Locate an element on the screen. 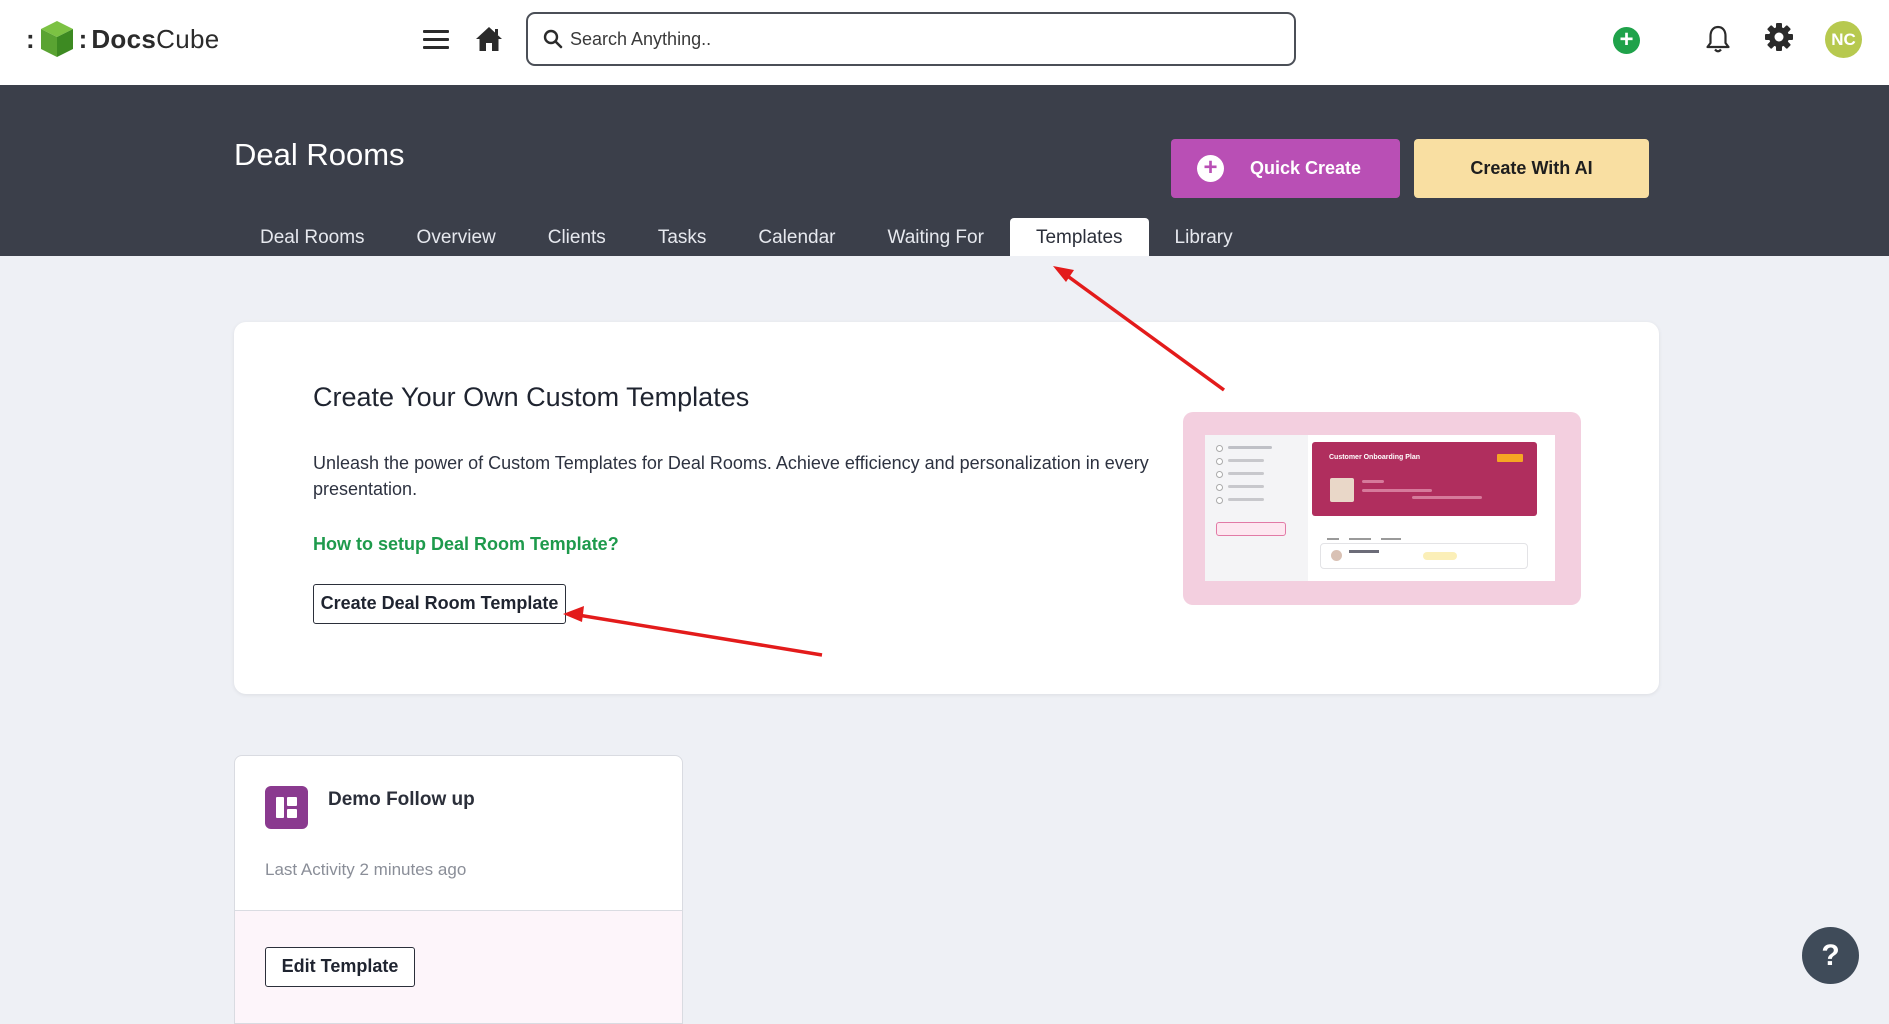 This screenshot has width=1889, height=1024. search-input is located at coordinates (920, 39).